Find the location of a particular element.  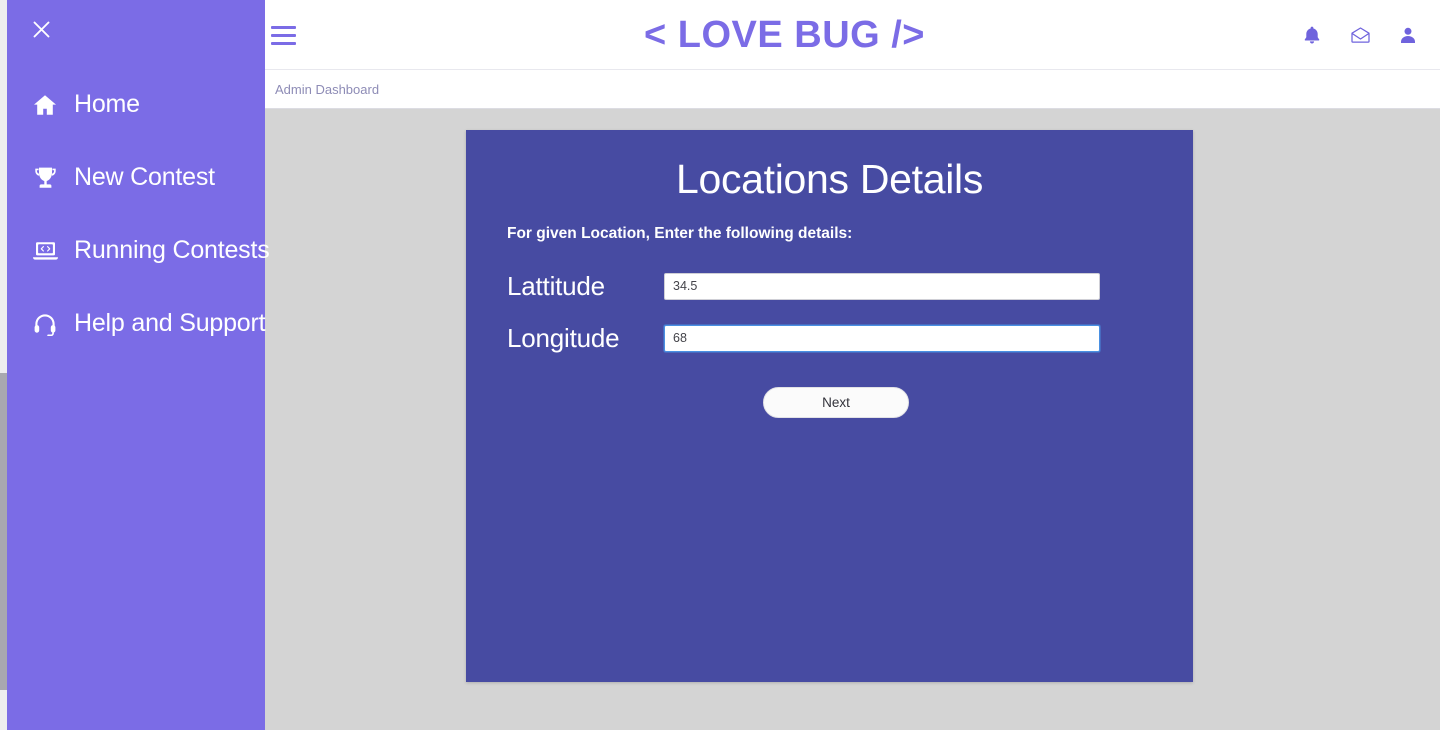

topbar-actions is located at coordinates (1360, 35).